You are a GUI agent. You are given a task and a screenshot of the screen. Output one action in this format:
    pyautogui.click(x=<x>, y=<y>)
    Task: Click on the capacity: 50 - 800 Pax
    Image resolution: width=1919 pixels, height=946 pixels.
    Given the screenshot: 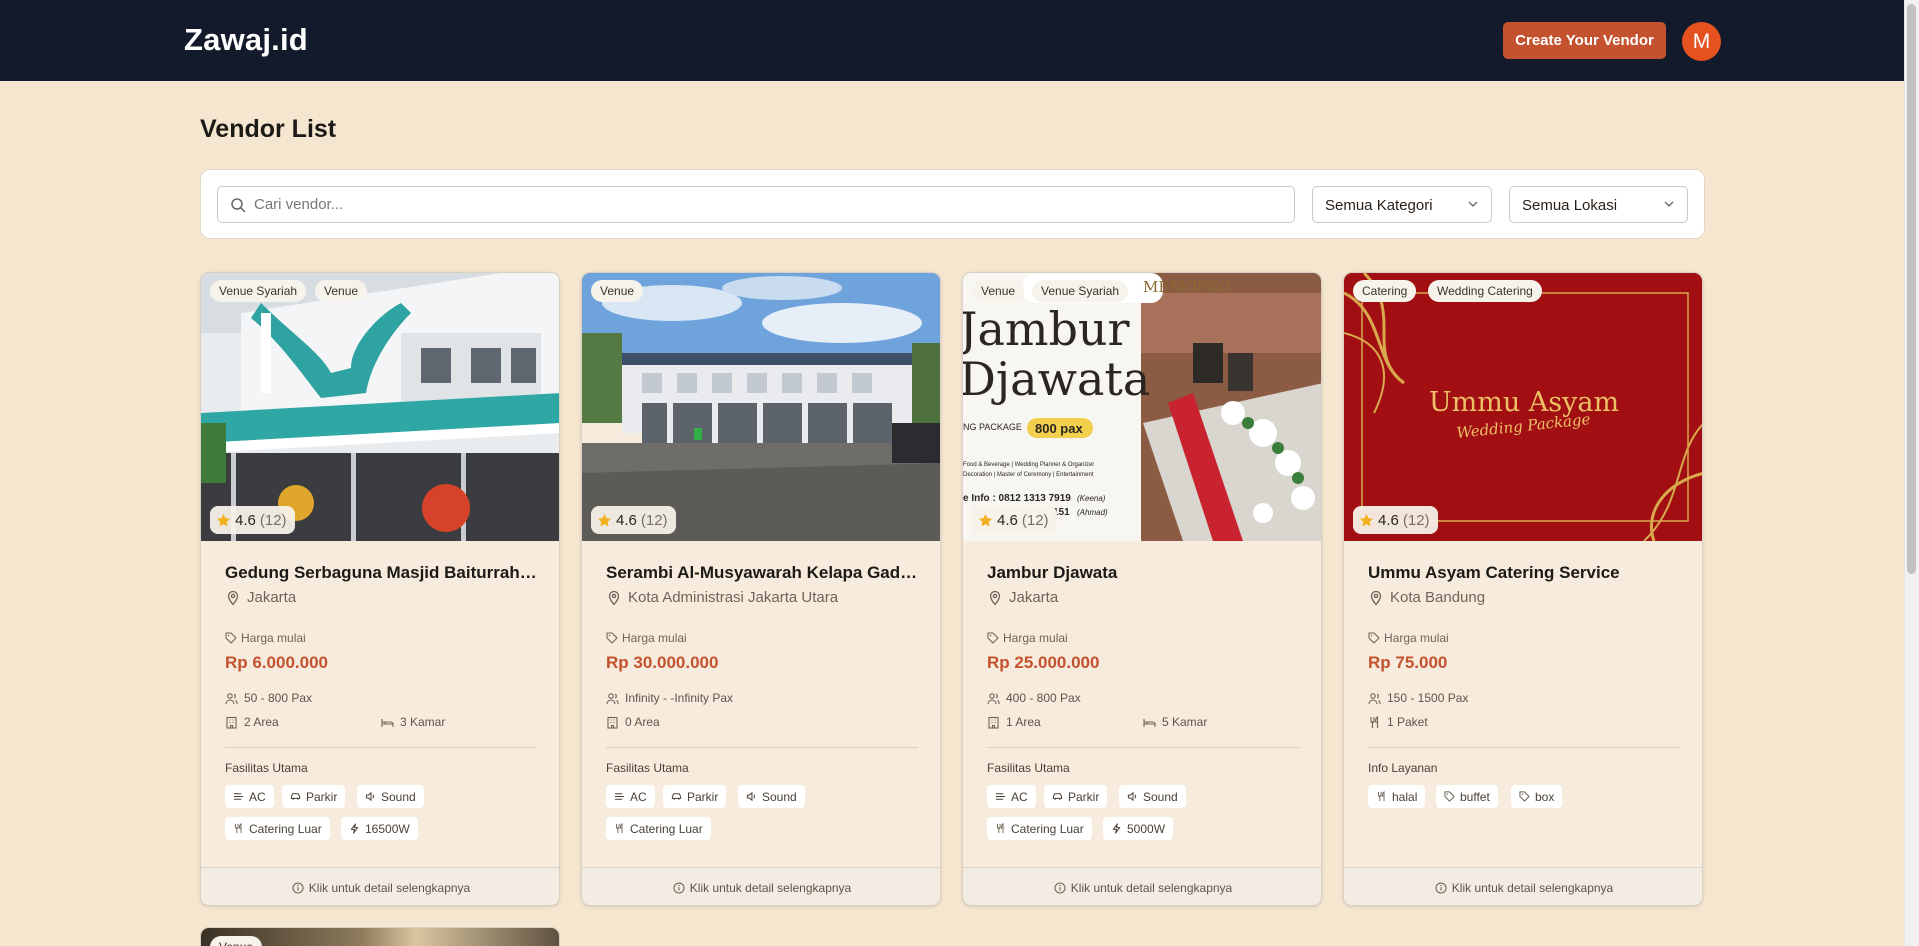 What is the action you would take?
    pyautogui.click(x=268, y=698)
    